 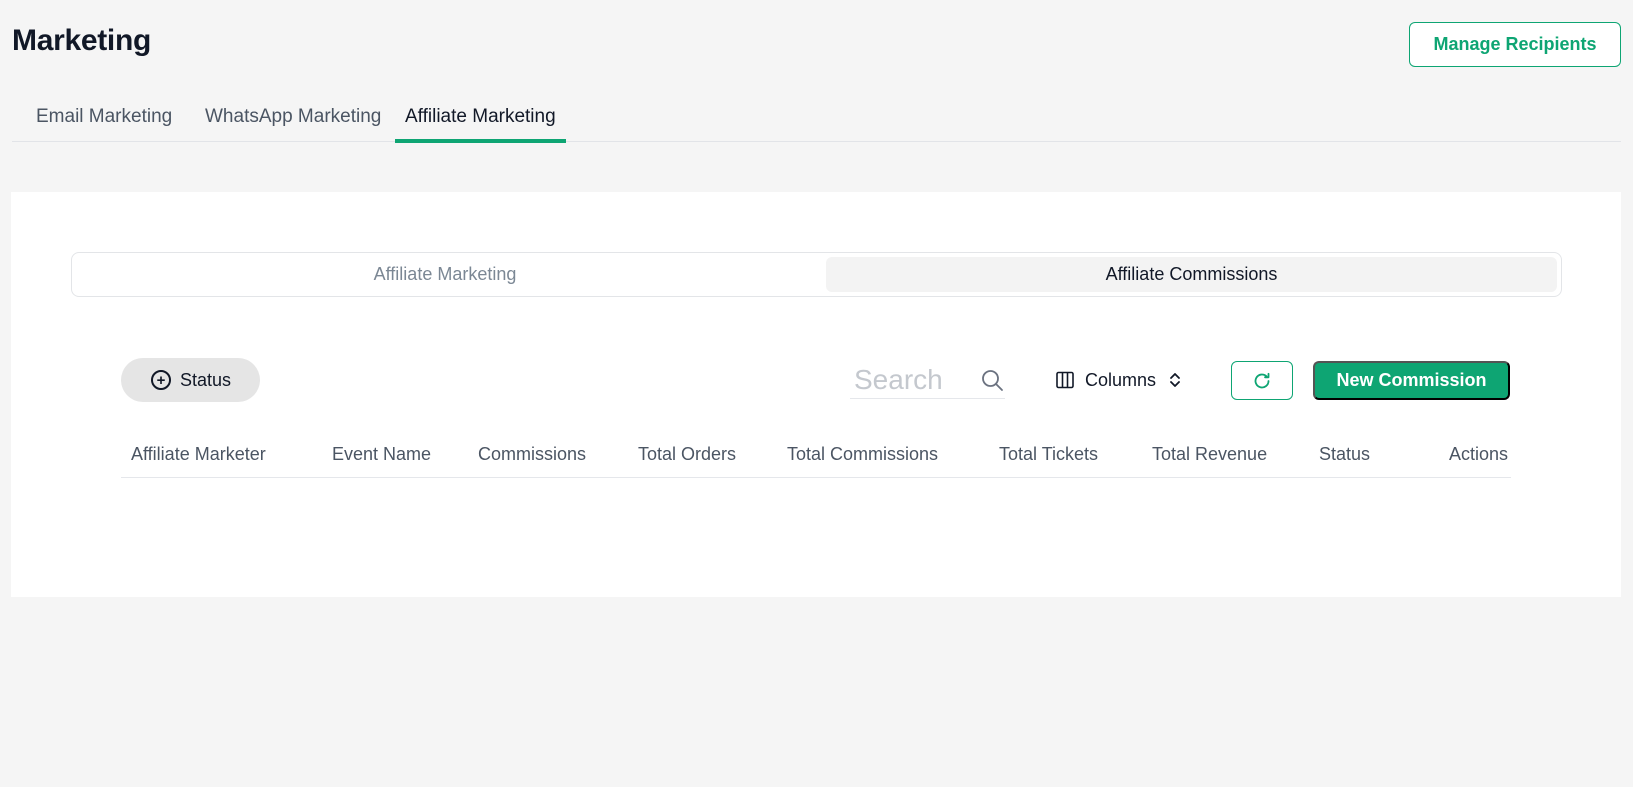 I want to click on plus-circle-icon: +, so click(x=161, y=380).